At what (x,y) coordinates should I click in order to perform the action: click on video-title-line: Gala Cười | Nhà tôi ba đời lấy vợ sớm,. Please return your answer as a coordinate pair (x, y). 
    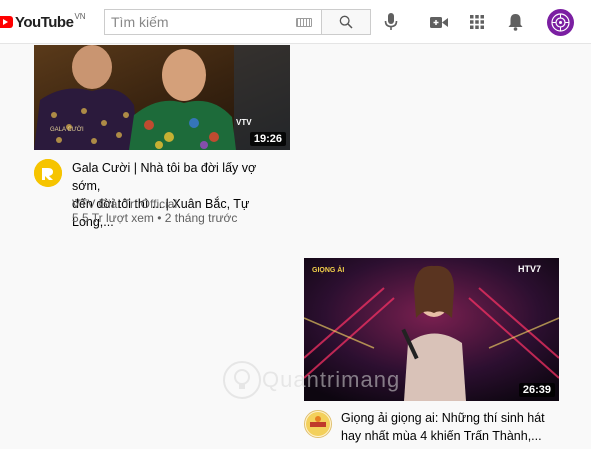
    Looking at the image, I should click on (164, 177).